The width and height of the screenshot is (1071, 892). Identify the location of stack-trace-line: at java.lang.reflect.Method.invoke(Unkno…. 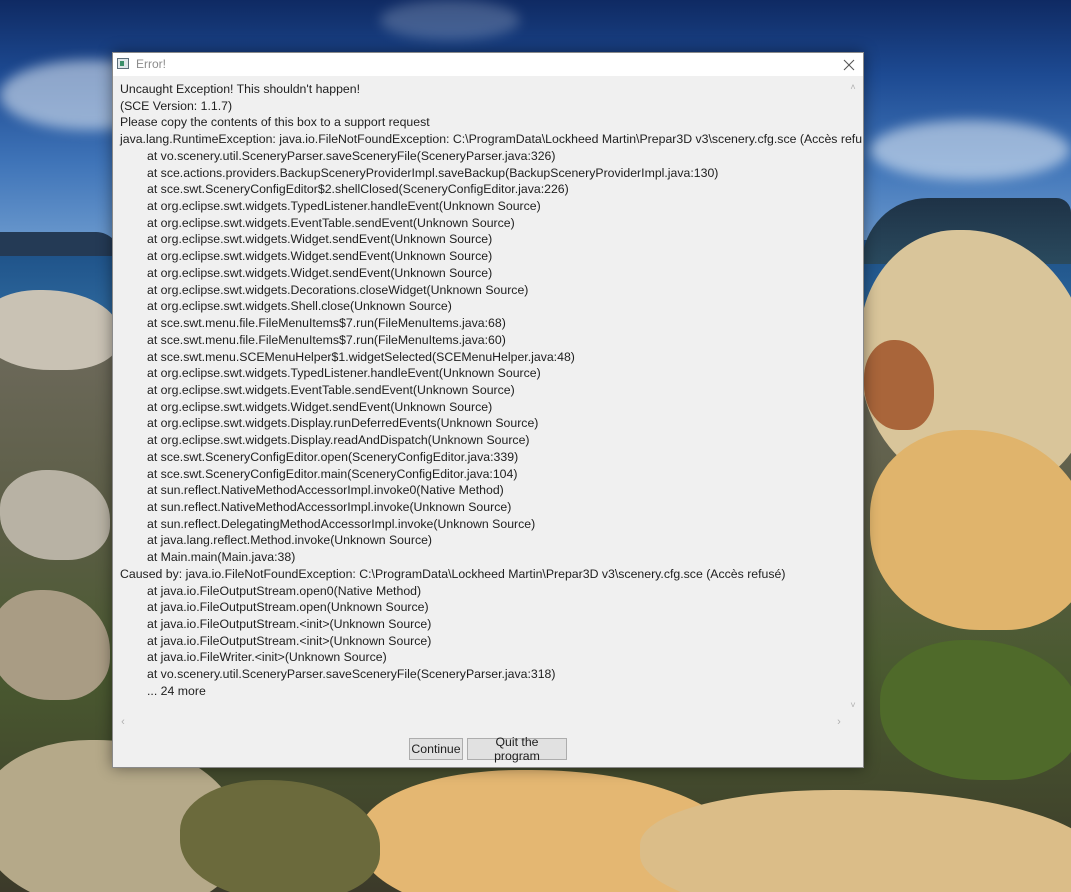
(290, 540).